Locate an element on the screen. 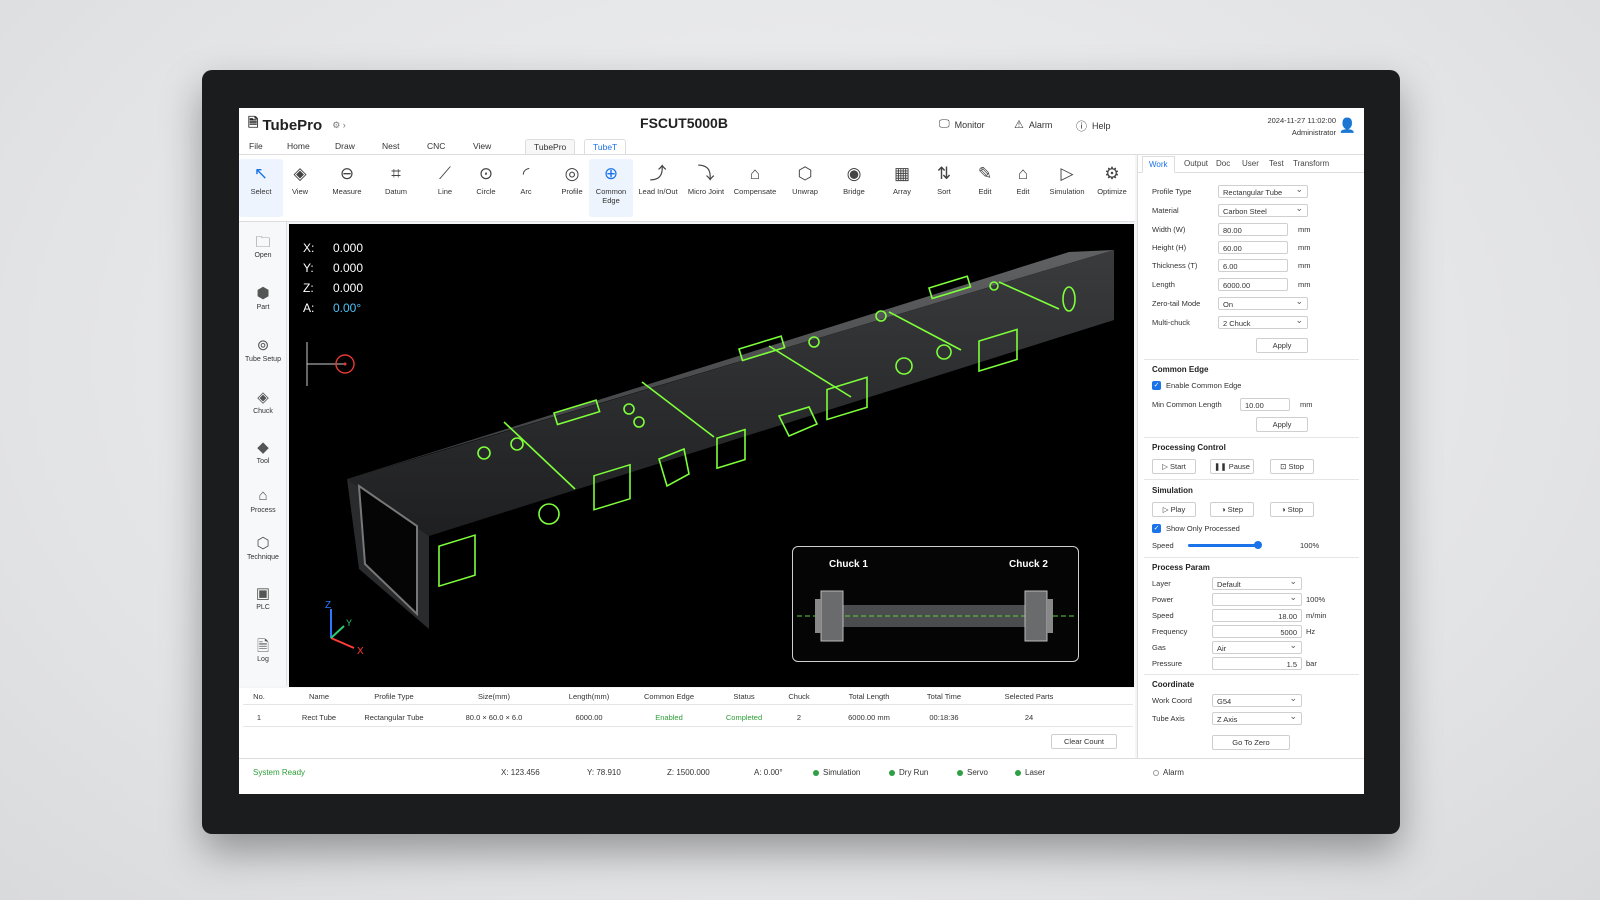 The height and width of the screenshot is (900, 1600). tube-axis-select: Z Axis is located at coordinates (1257, 718).